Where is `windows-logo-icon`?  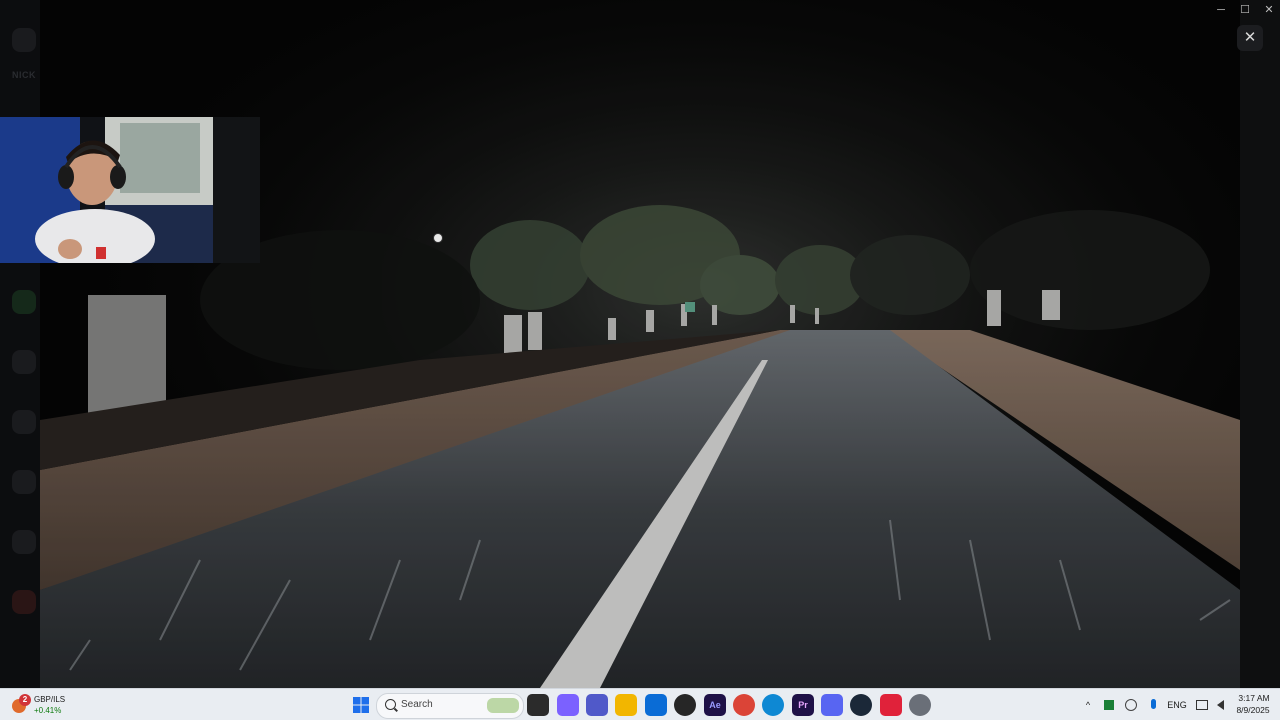
windows-logo-icon is located at coordinates (361, 705).